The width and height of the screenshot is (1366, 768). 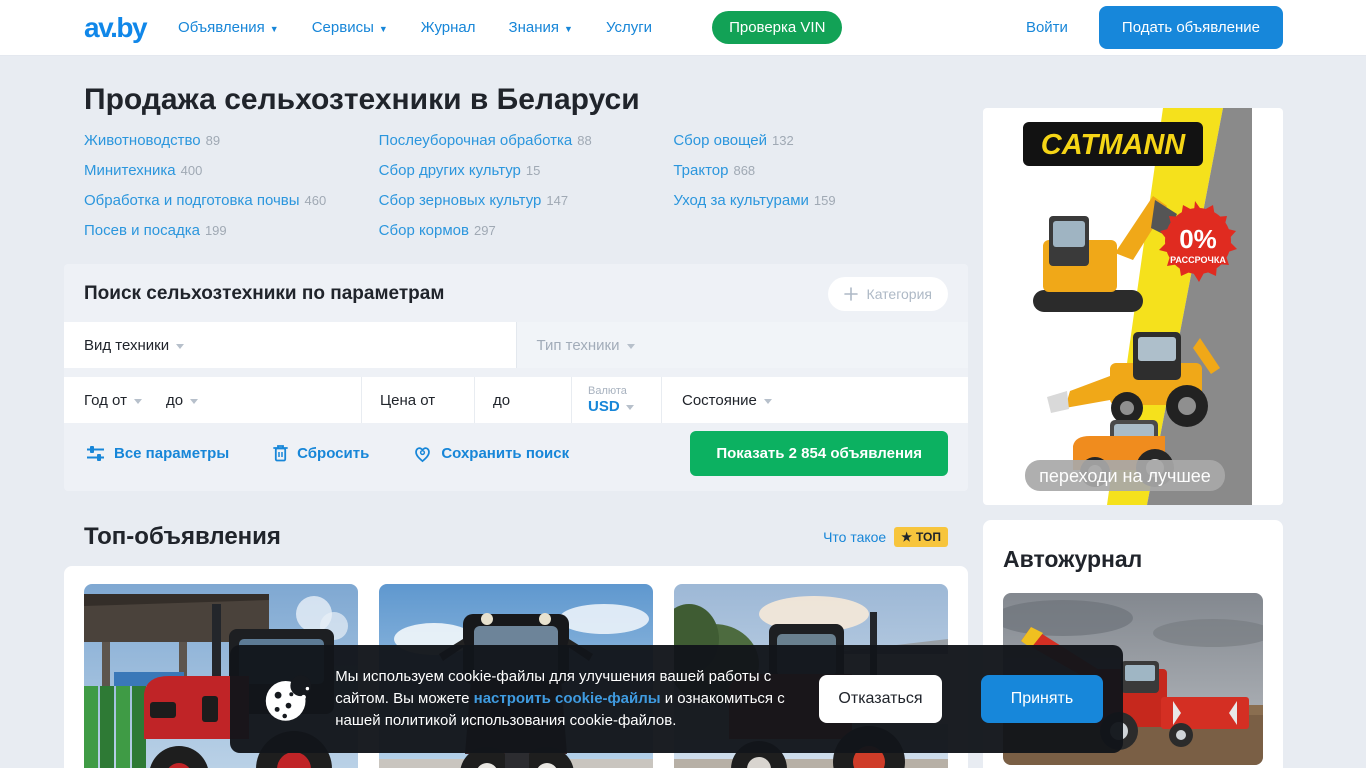 What do you see at coordinates (557, 200) in the screenshot?
I see `category-count: 147` at bounding box center [557, 200].